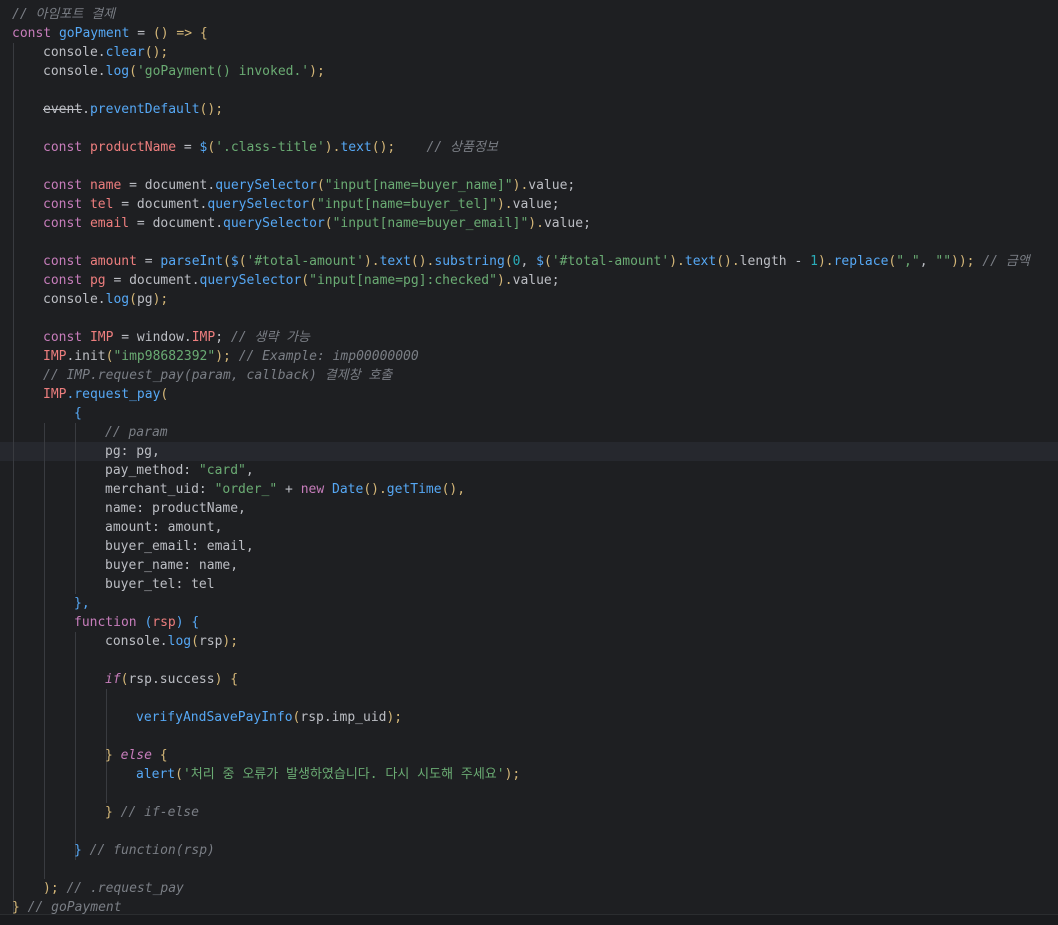 The width and height of the screenshot is (1058, 925). Describe the element at coordinates (529, 546) in the screenshot. I see `code-line: buyer_email: email,` at that location.